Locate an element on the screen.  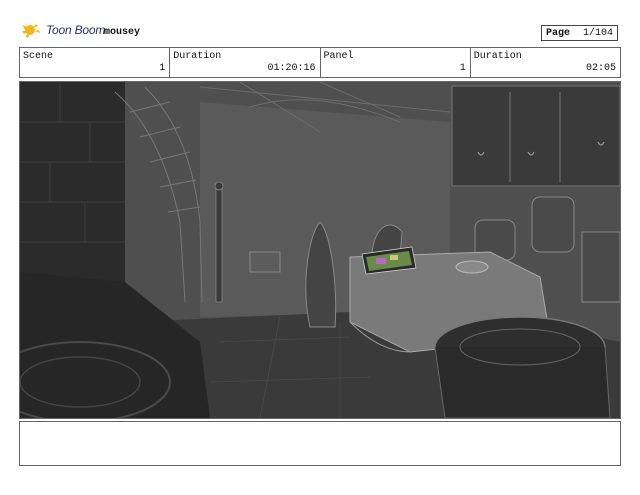
scene-duration-cell: Duration 01:20:16 is located at coordinates (245, 62).